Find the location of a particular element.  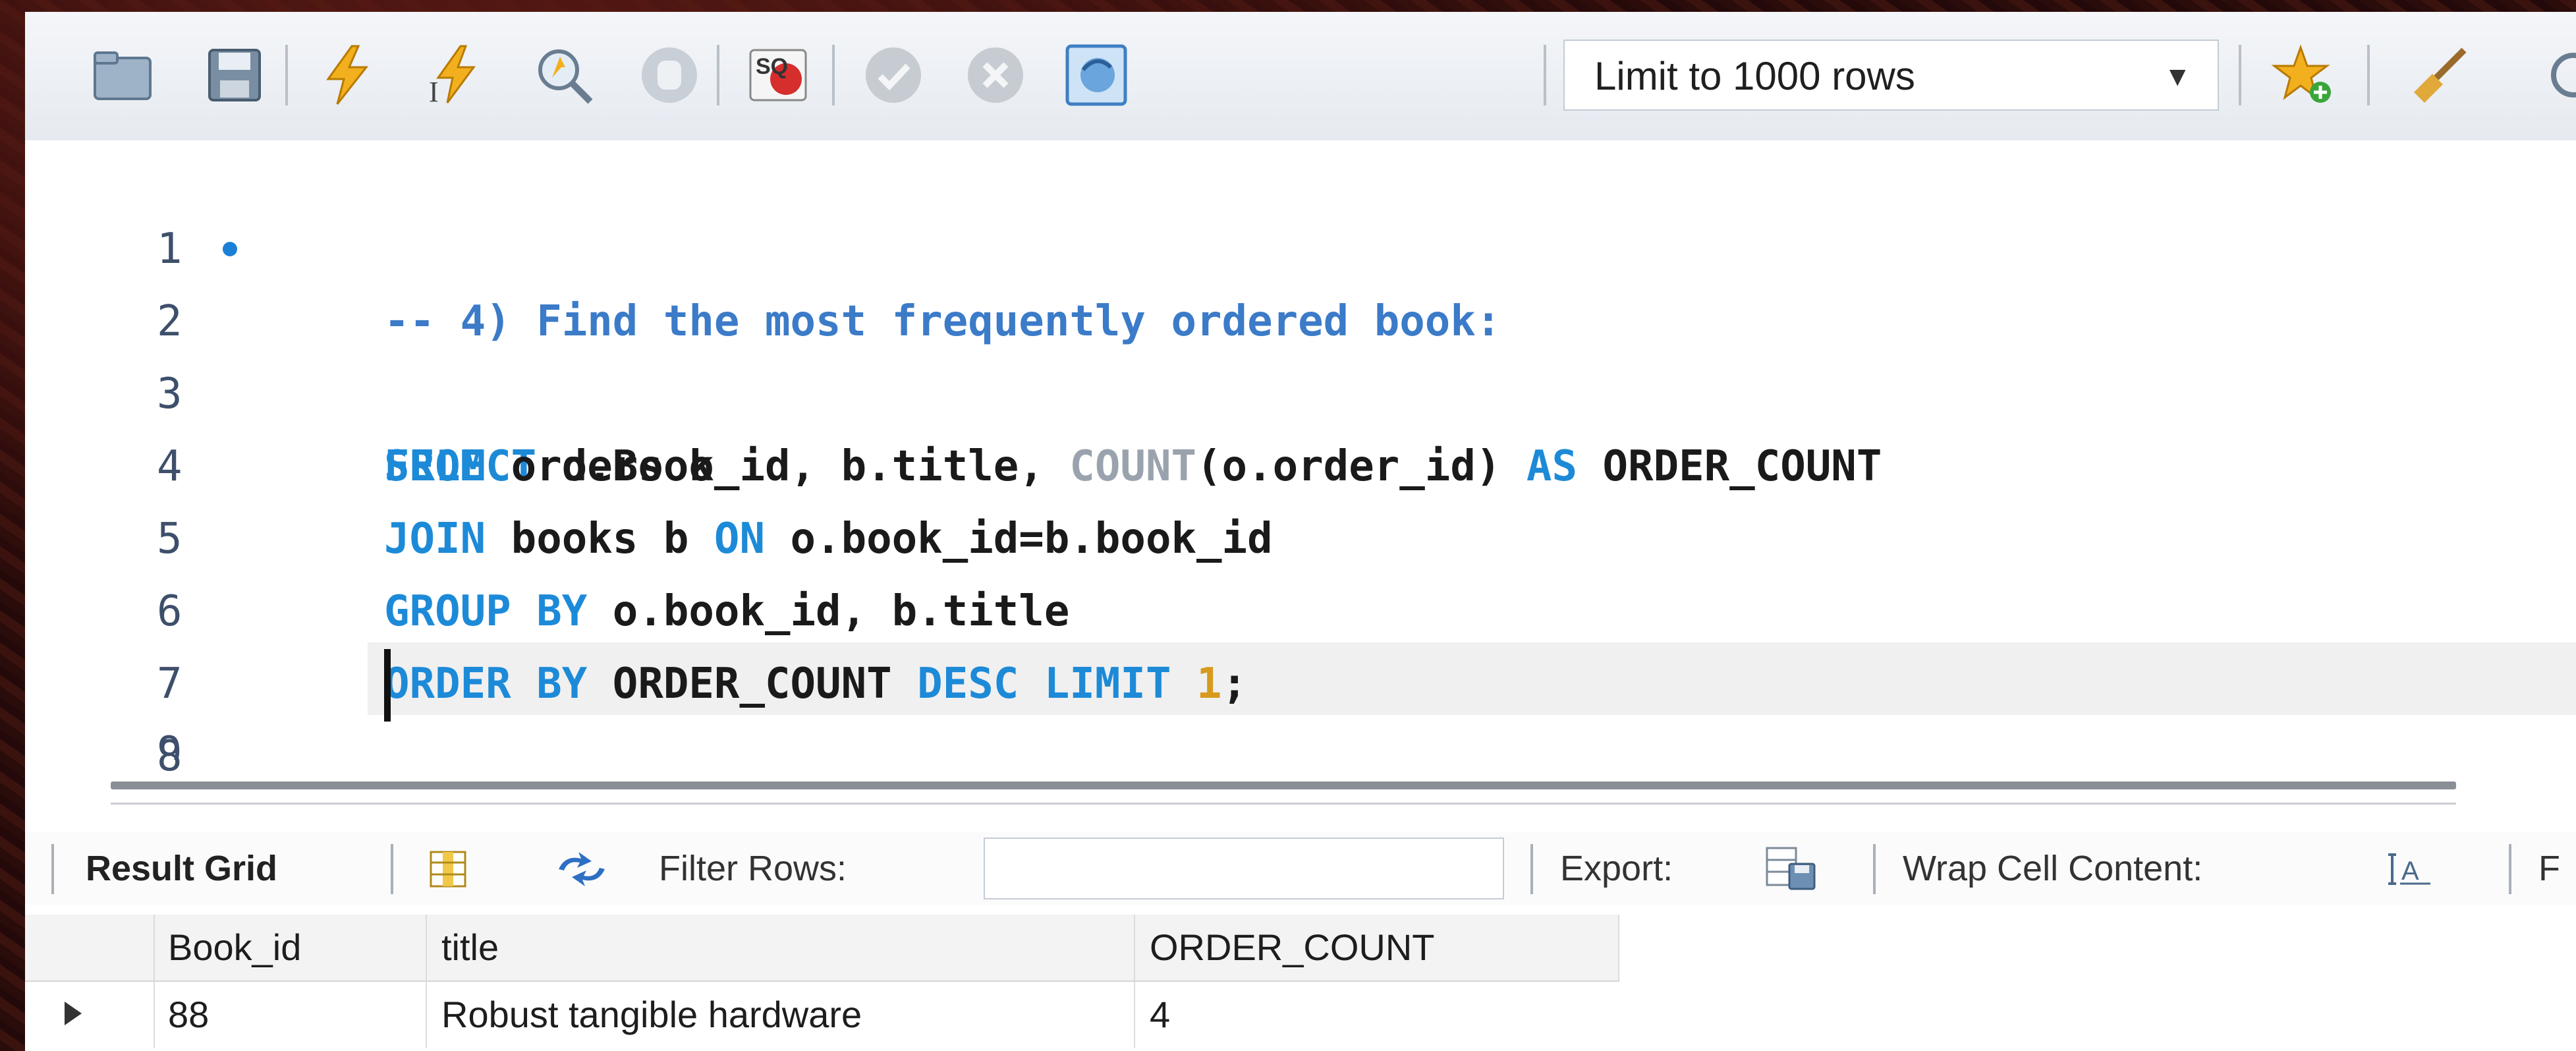

svg-text: I is located at coordinates (434, 91).